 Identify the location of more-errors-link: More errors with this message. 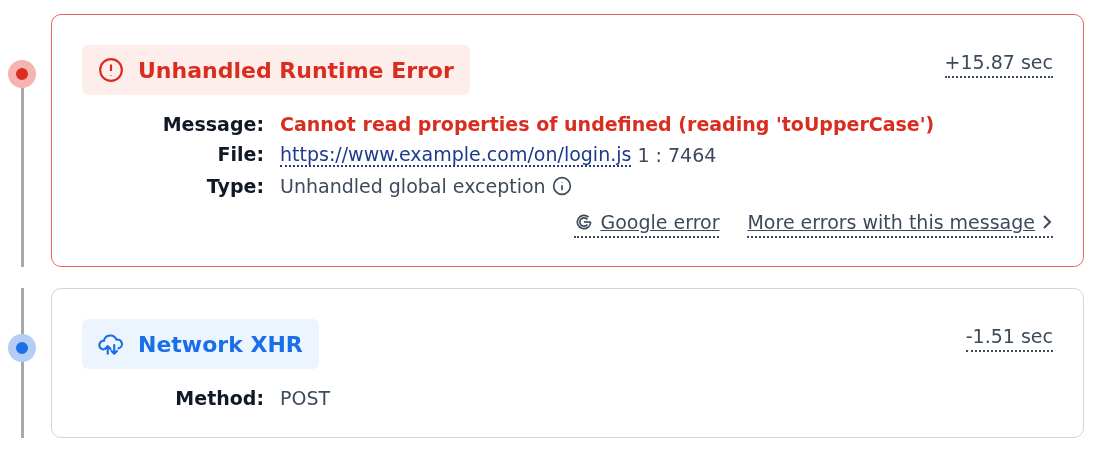
(900, 224).